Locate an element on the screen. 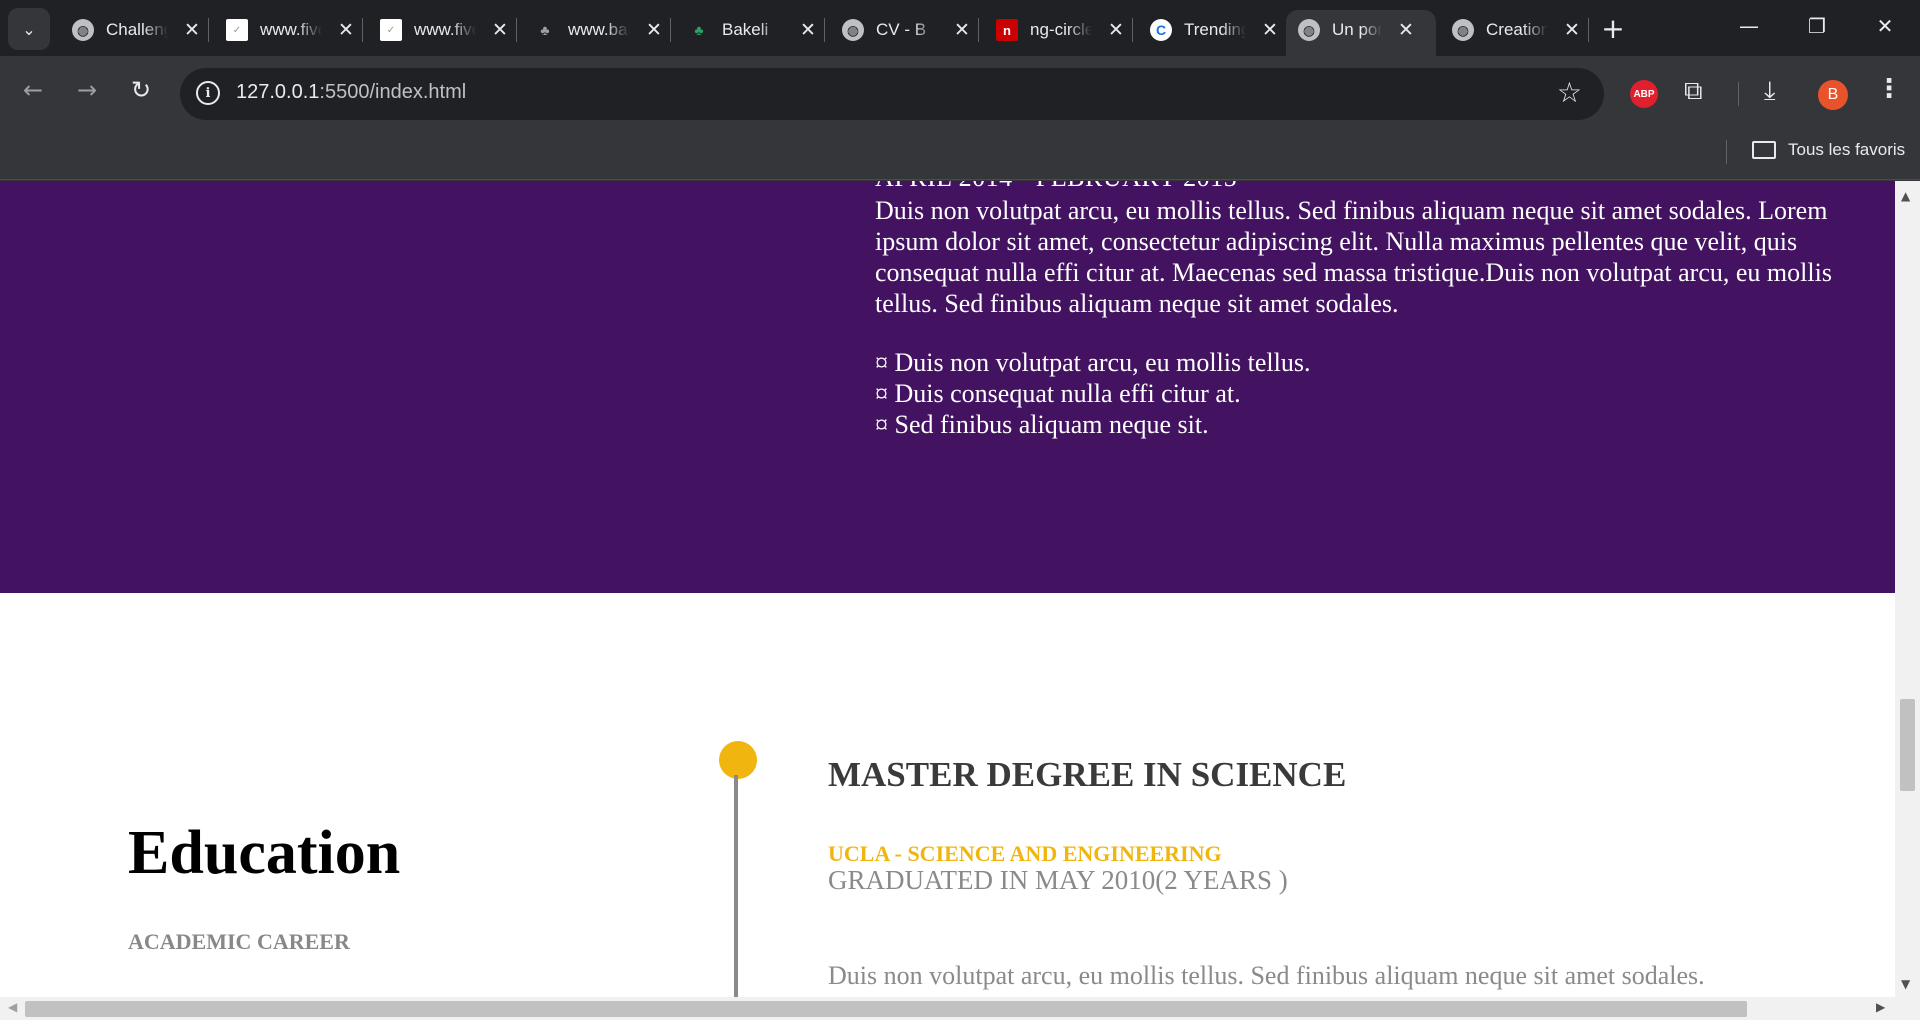  tab-title: Challenges is located at coordinates (137, 29).